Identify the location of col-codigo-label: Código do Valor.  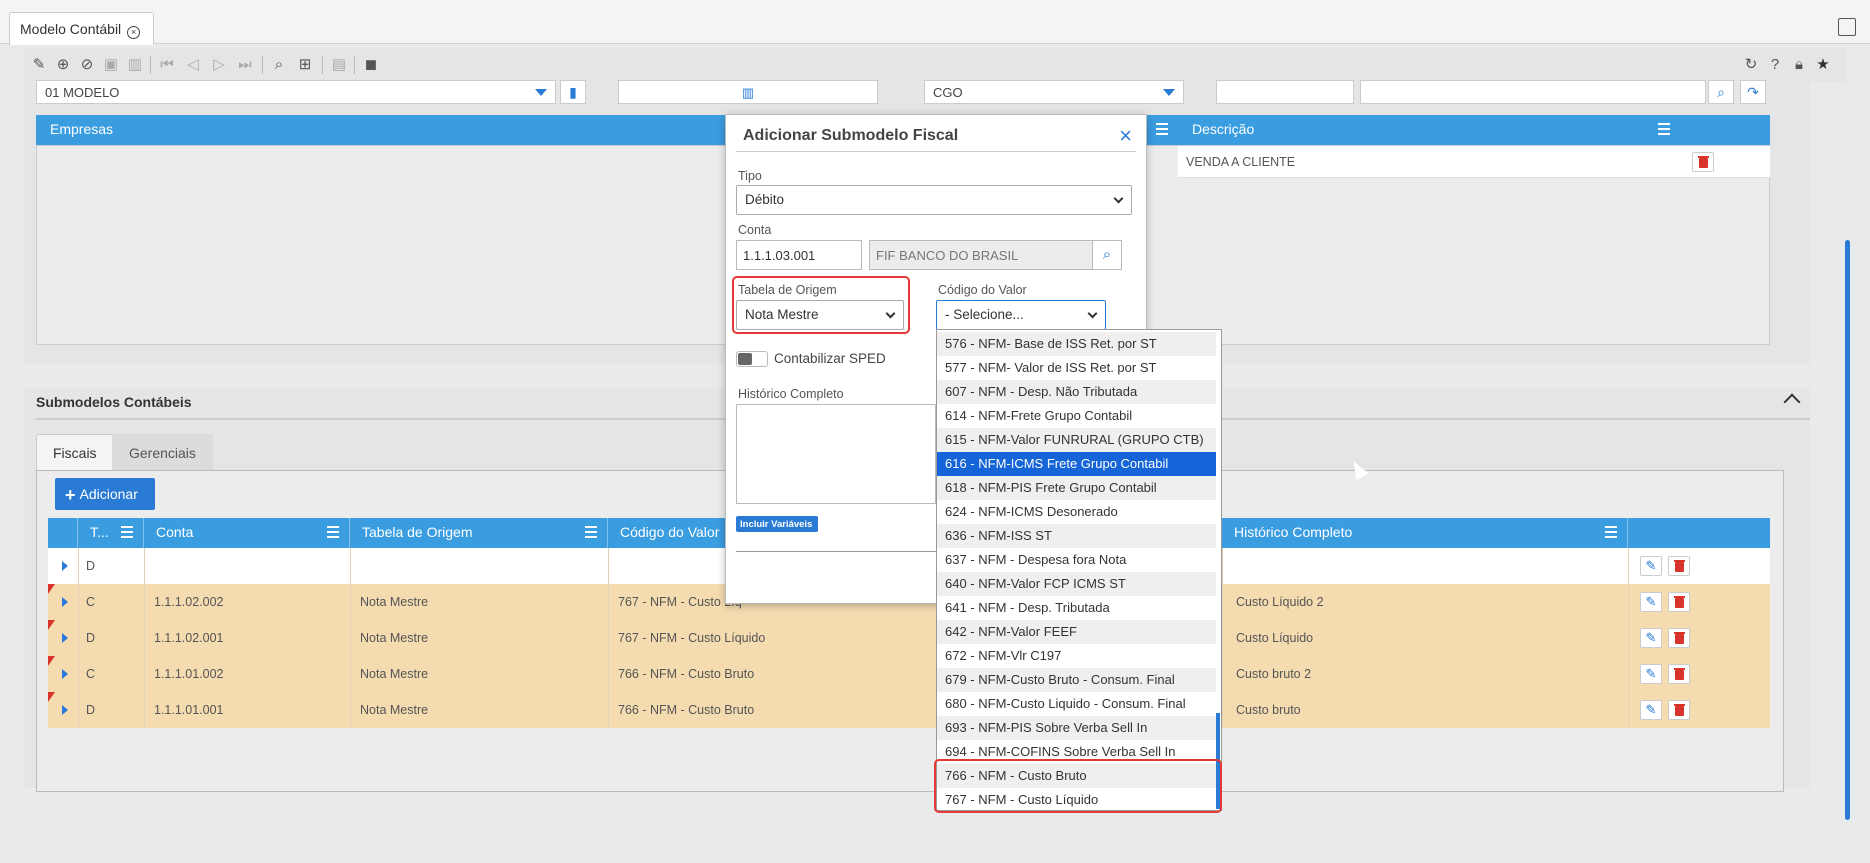
(670, 532).